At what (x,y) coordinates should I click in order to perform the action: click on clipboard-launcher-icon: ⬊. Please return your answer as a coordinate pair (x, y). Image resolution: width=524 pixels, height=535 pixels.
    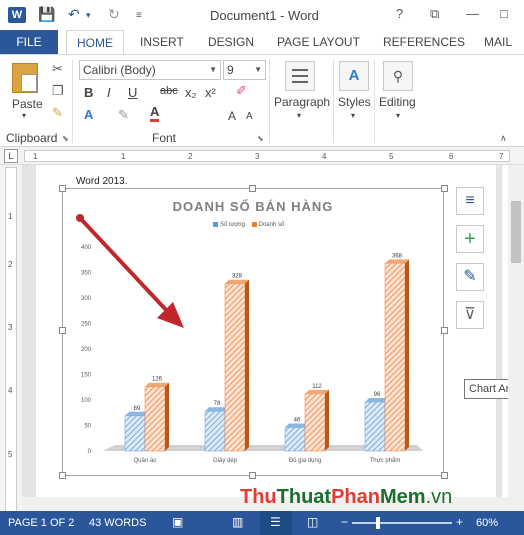
    Looking at the image, I should click on (65, 138).